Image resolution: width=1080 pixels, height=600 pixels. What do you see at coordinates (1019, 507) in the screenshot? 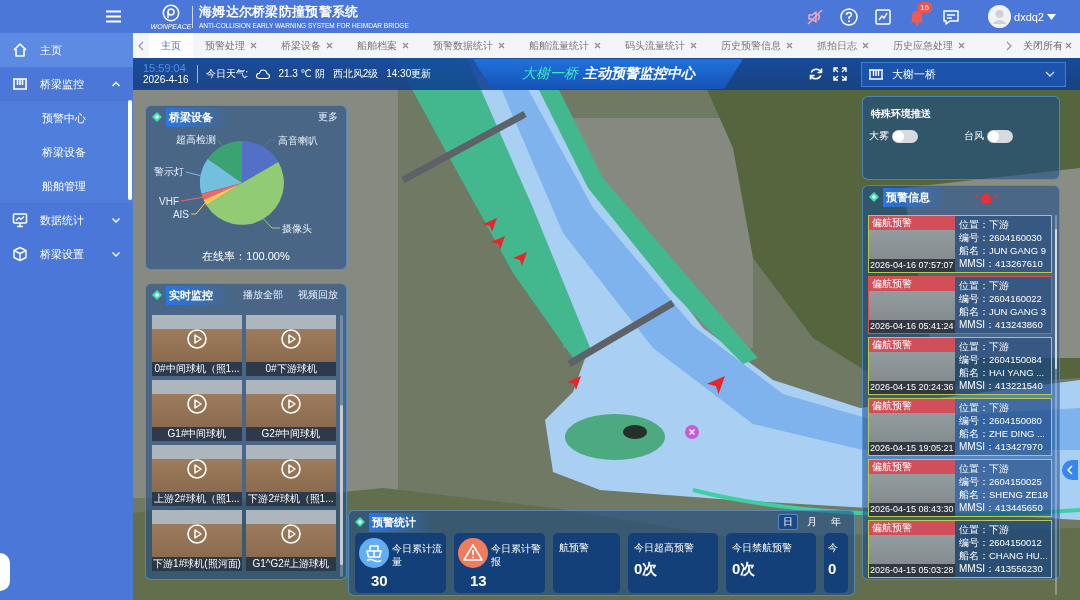
I see `field-value: 413445650` at bounding box center [1019, 507].